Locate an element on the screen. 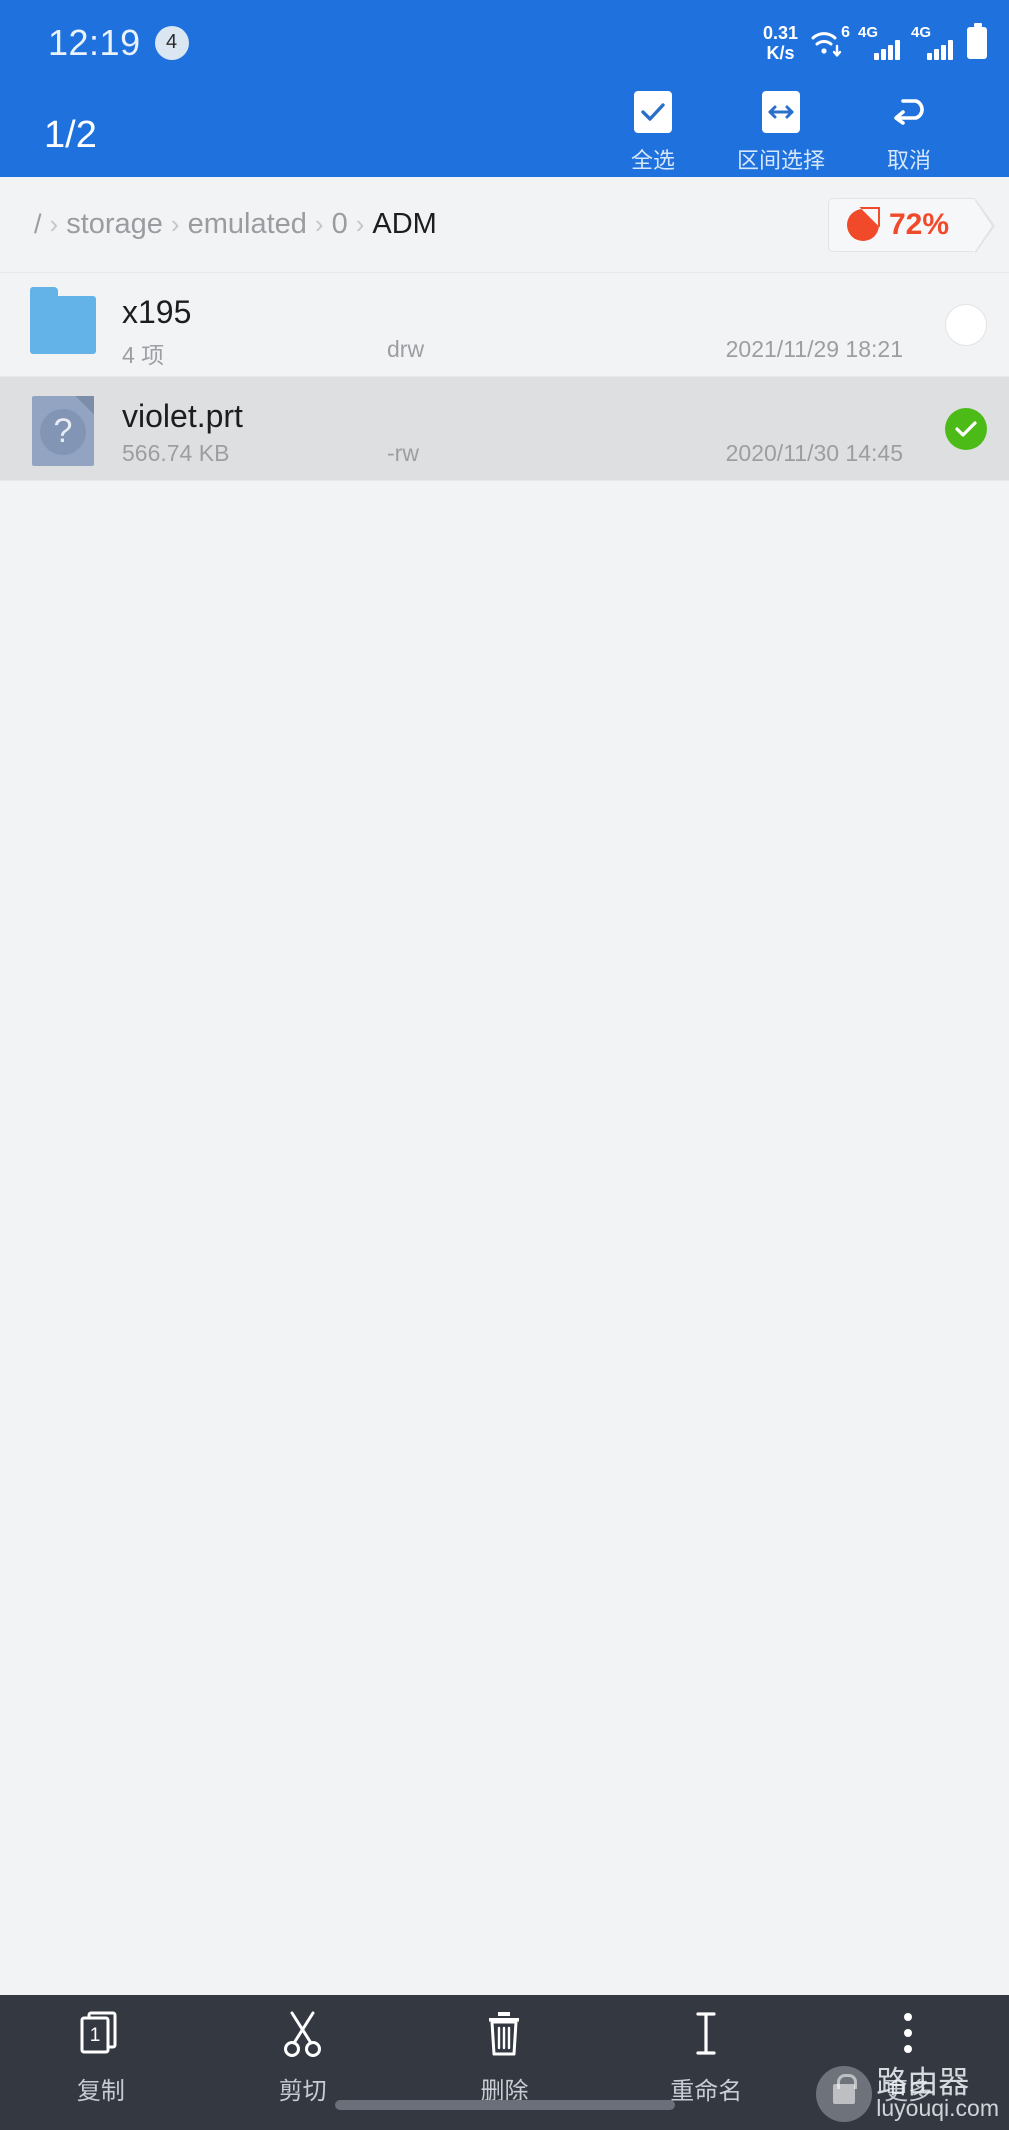 This screenshot has width=1009, height=2130. left-right-arrow-icon is located at coordinates (781, 112).